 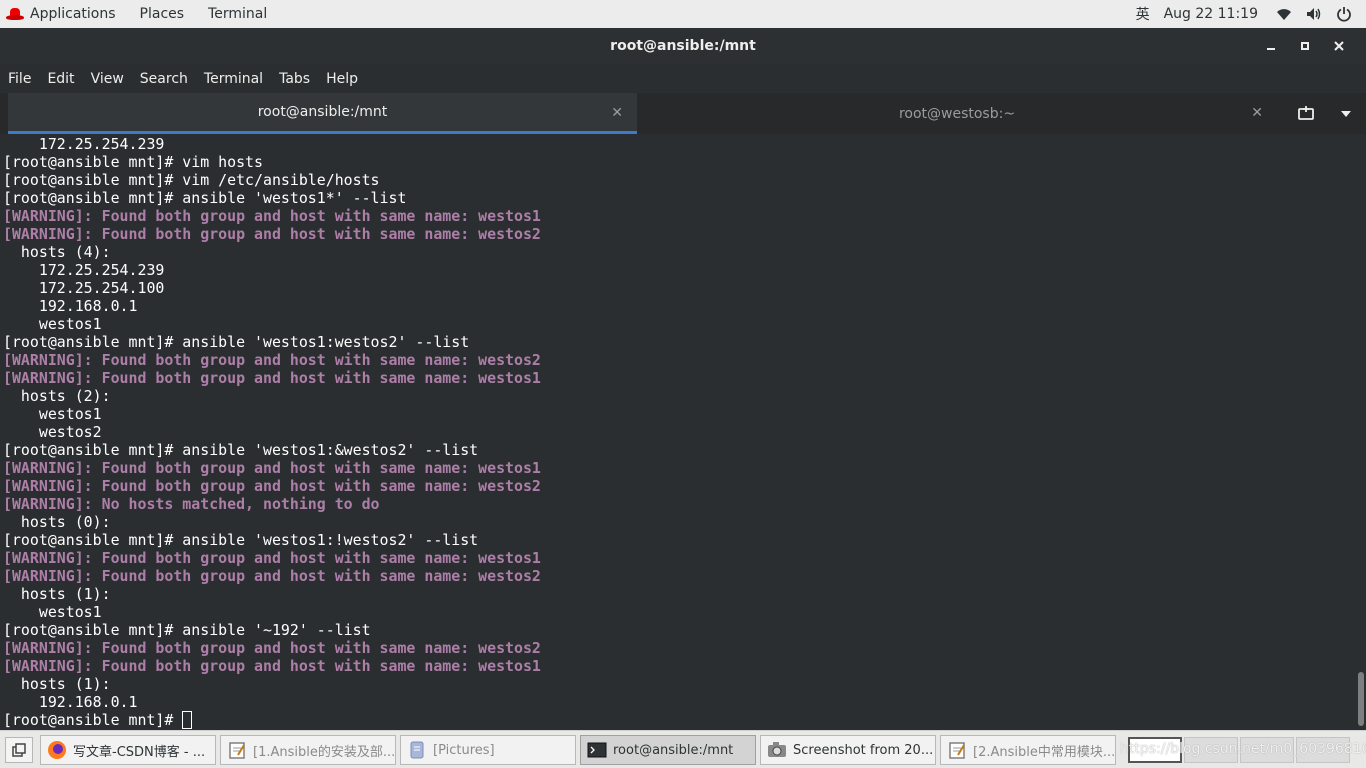 I want to click on watermark: https://blog.csdn.net/m0_60396816, so click(x=1243, y=749).